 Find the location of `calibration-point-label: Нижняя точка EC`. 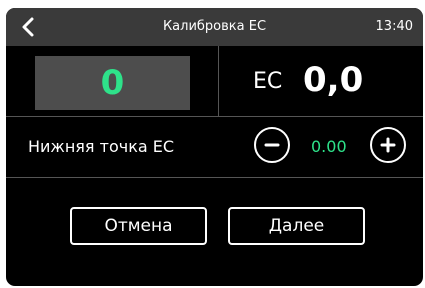

calibration-point-label: Нижняя точка EC is located at coordinates (101, 146).